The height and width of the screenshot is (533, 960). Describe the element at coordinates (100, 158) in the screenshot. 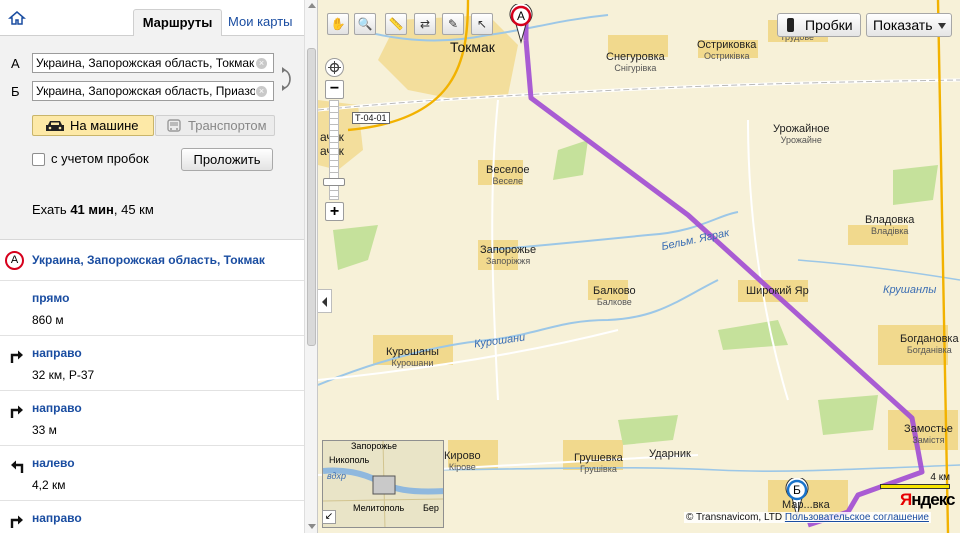

I see `traffic-checkbox-label: с учетом пробок` at that location.